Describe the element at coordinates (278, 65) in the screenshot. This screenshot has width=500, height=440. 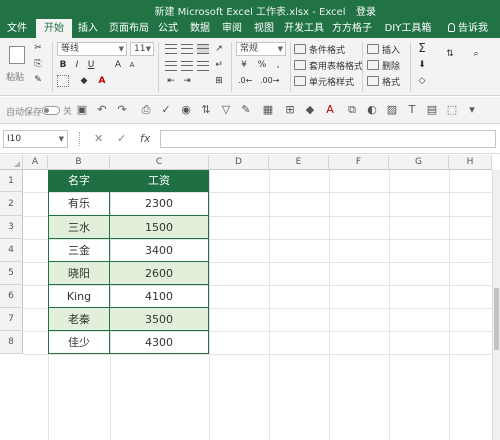
I see `comma-button: ,` at that location.